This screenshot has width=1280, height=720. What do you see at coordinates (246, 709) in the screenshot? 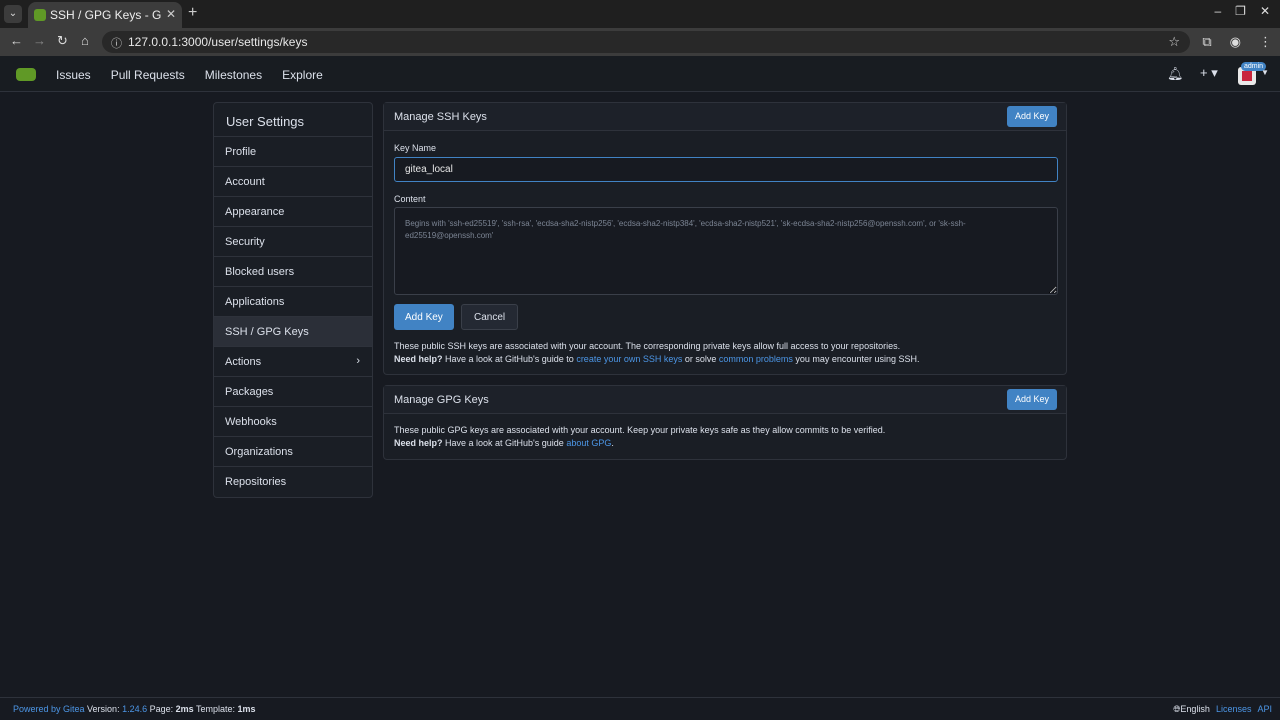
I see `template-time: 1ms` at bounding box center [246, 709].